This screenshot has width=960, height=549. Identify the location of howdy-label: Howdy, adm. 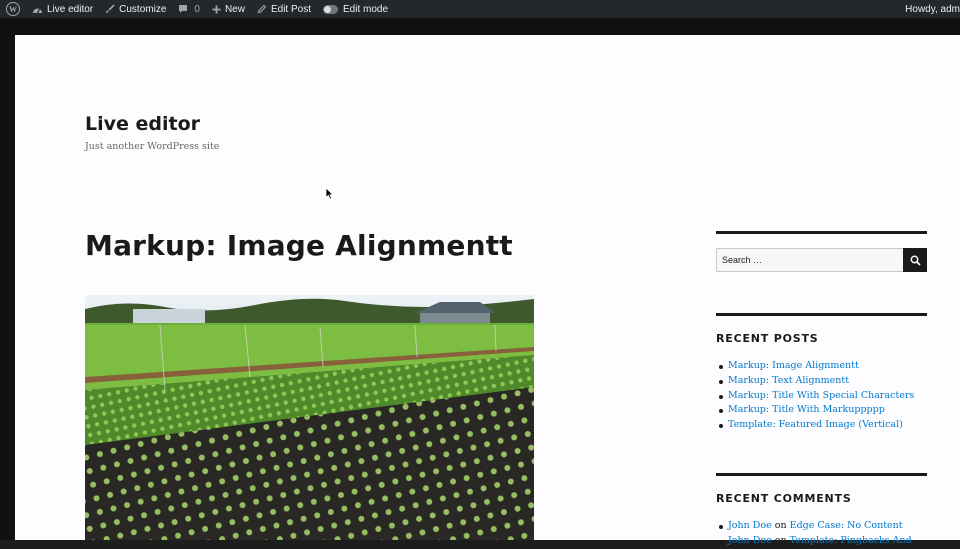
(932, 9).